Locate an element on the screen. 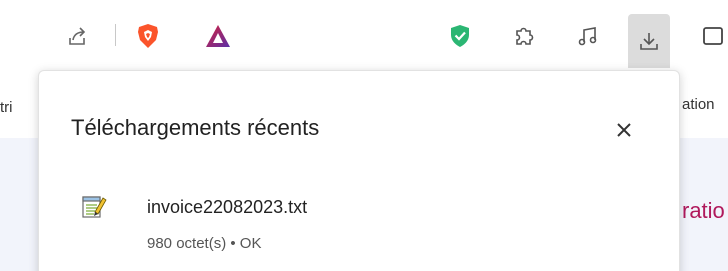  extensions-icon is located at coordinates (524, 36).